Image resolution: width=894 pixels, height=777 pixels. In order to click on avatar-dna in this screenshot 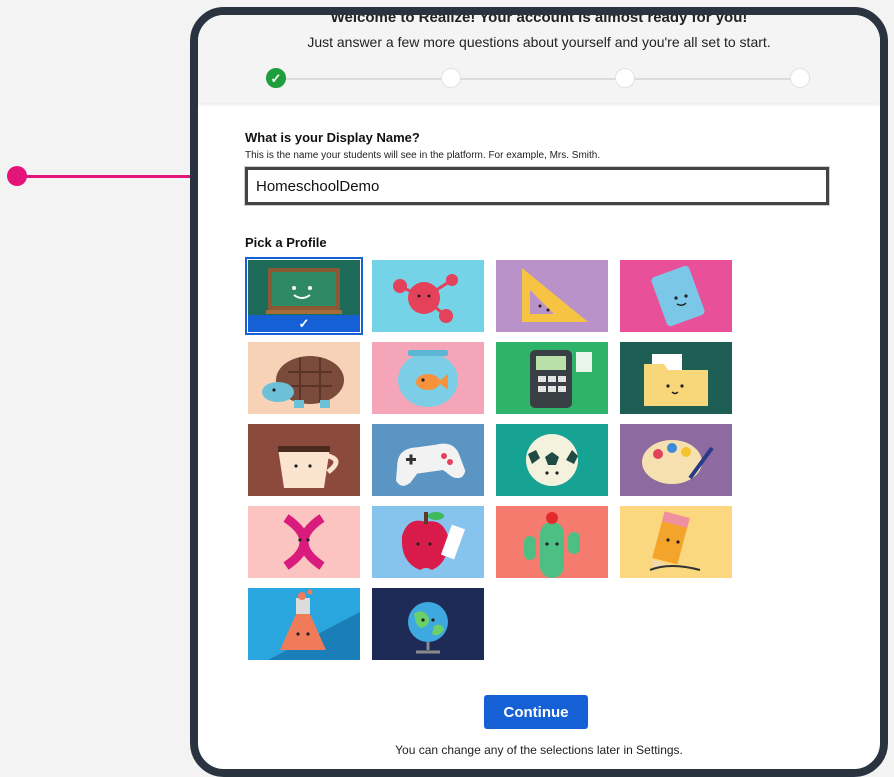, I will do `click(304, 542)`.